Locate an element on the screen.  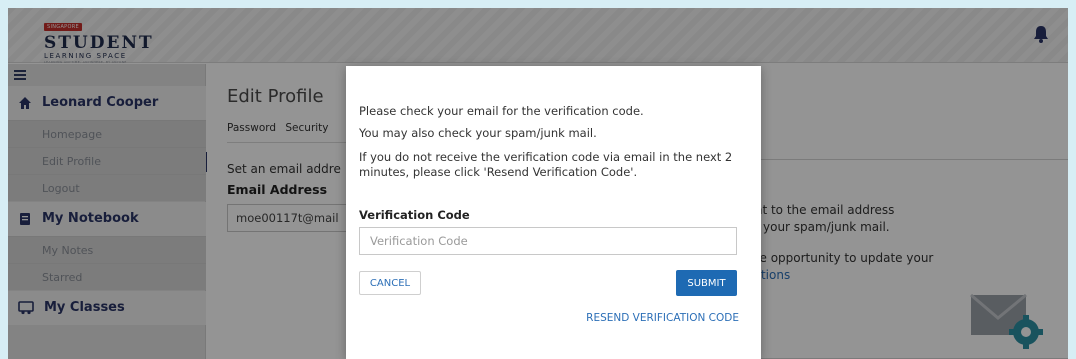
verification-code-input is located at coordinates (548, 241).